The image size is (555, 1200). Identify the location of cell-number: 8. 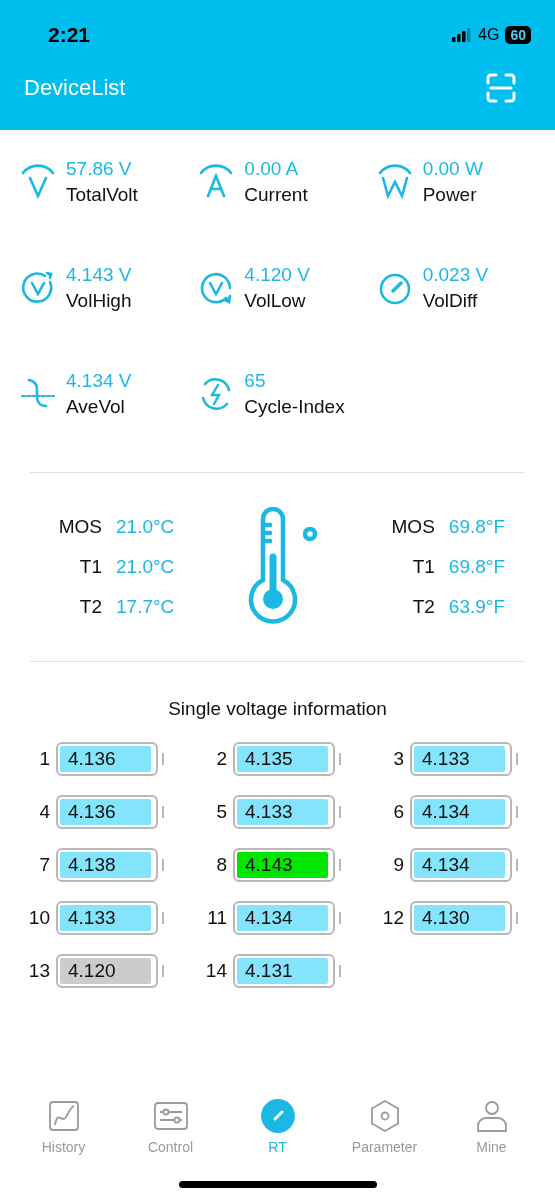
(221, 865).